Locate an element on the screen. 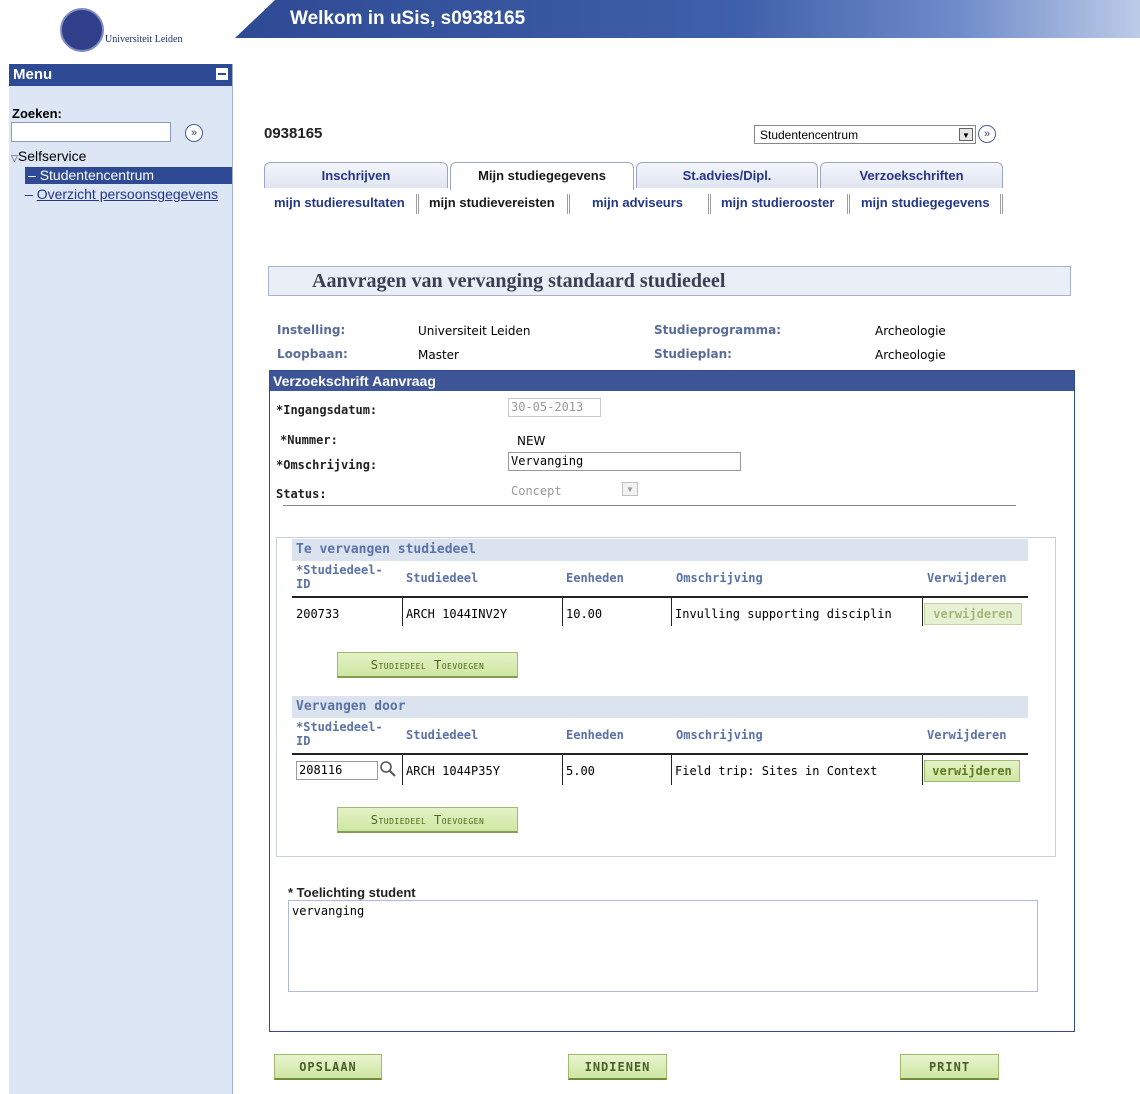  search-input is located at coordinates (91, 132).